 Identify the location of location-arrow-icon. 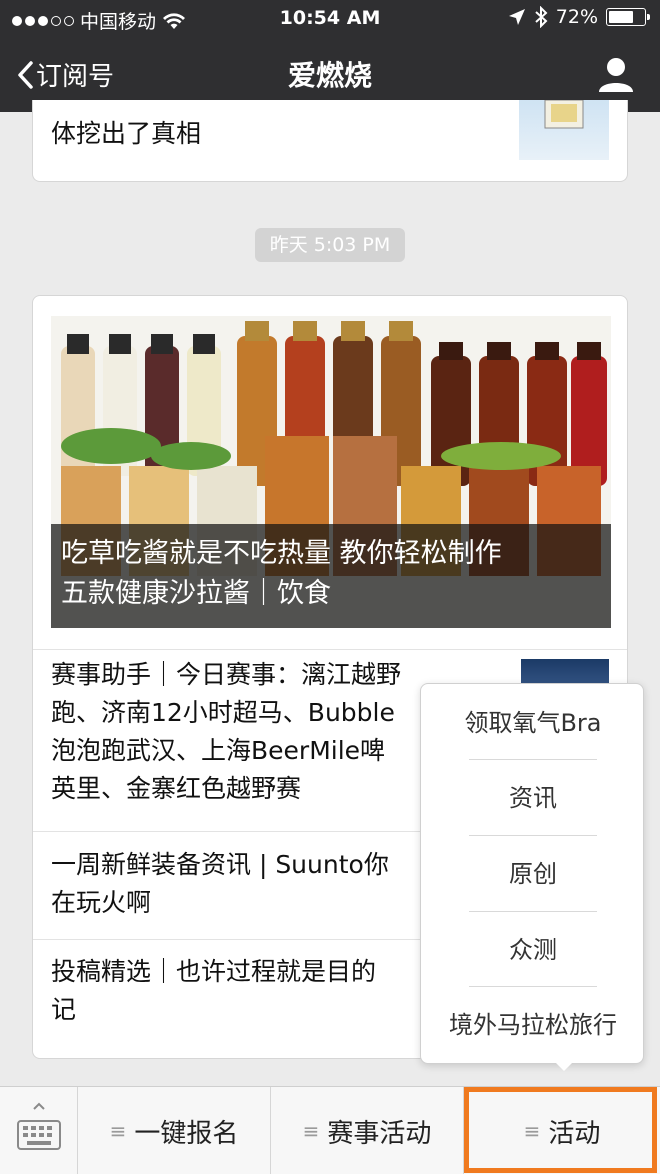
(516, 17).